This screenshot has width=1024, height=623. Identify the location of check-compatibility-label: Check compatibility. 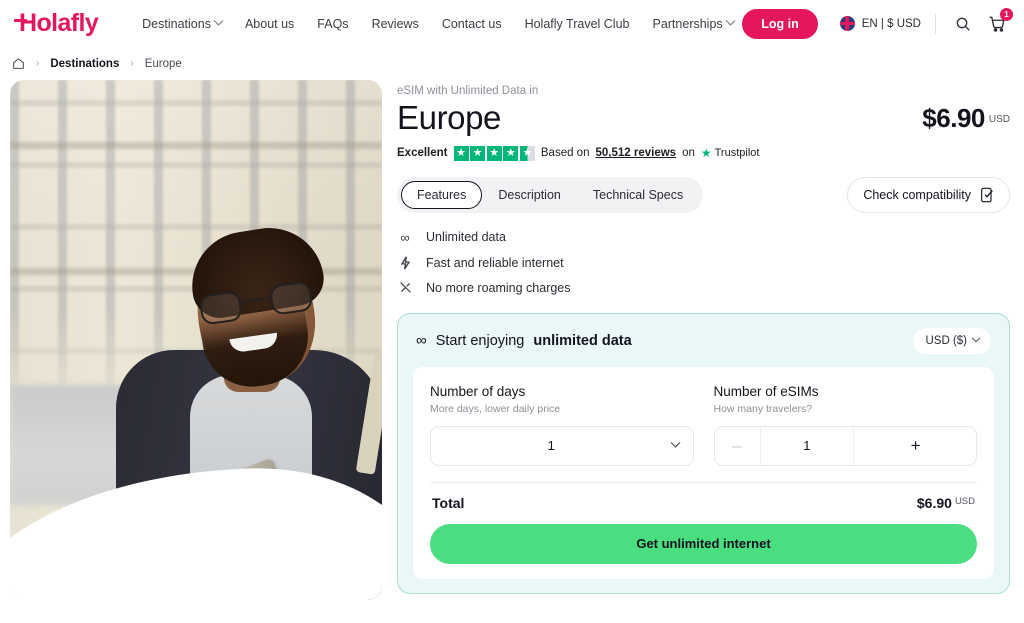
(917, 194).